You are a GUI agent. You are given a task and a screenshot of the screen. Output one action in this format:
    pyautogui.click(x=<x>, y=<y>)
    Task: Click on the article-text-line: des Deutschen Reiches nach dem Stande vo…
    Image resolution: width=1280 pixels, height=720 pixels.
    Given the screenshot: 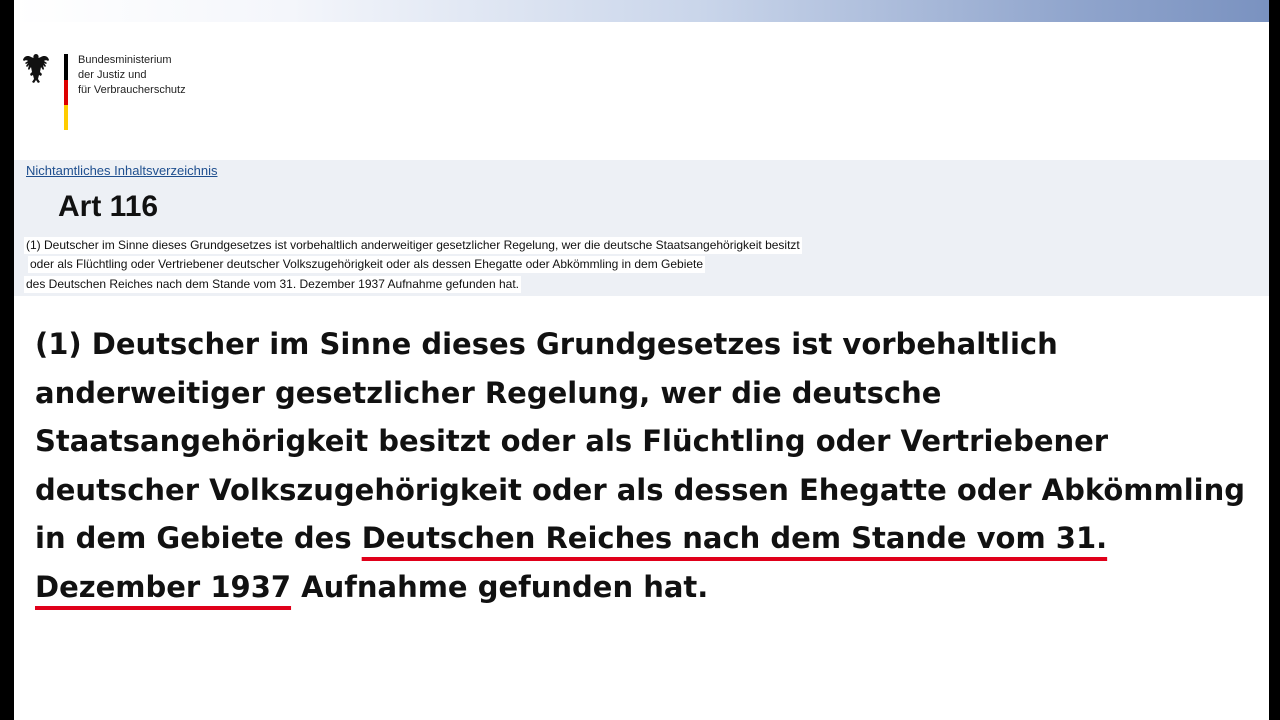 What is the action you would take?
    pyautogui.click(x=272, y=284)
    